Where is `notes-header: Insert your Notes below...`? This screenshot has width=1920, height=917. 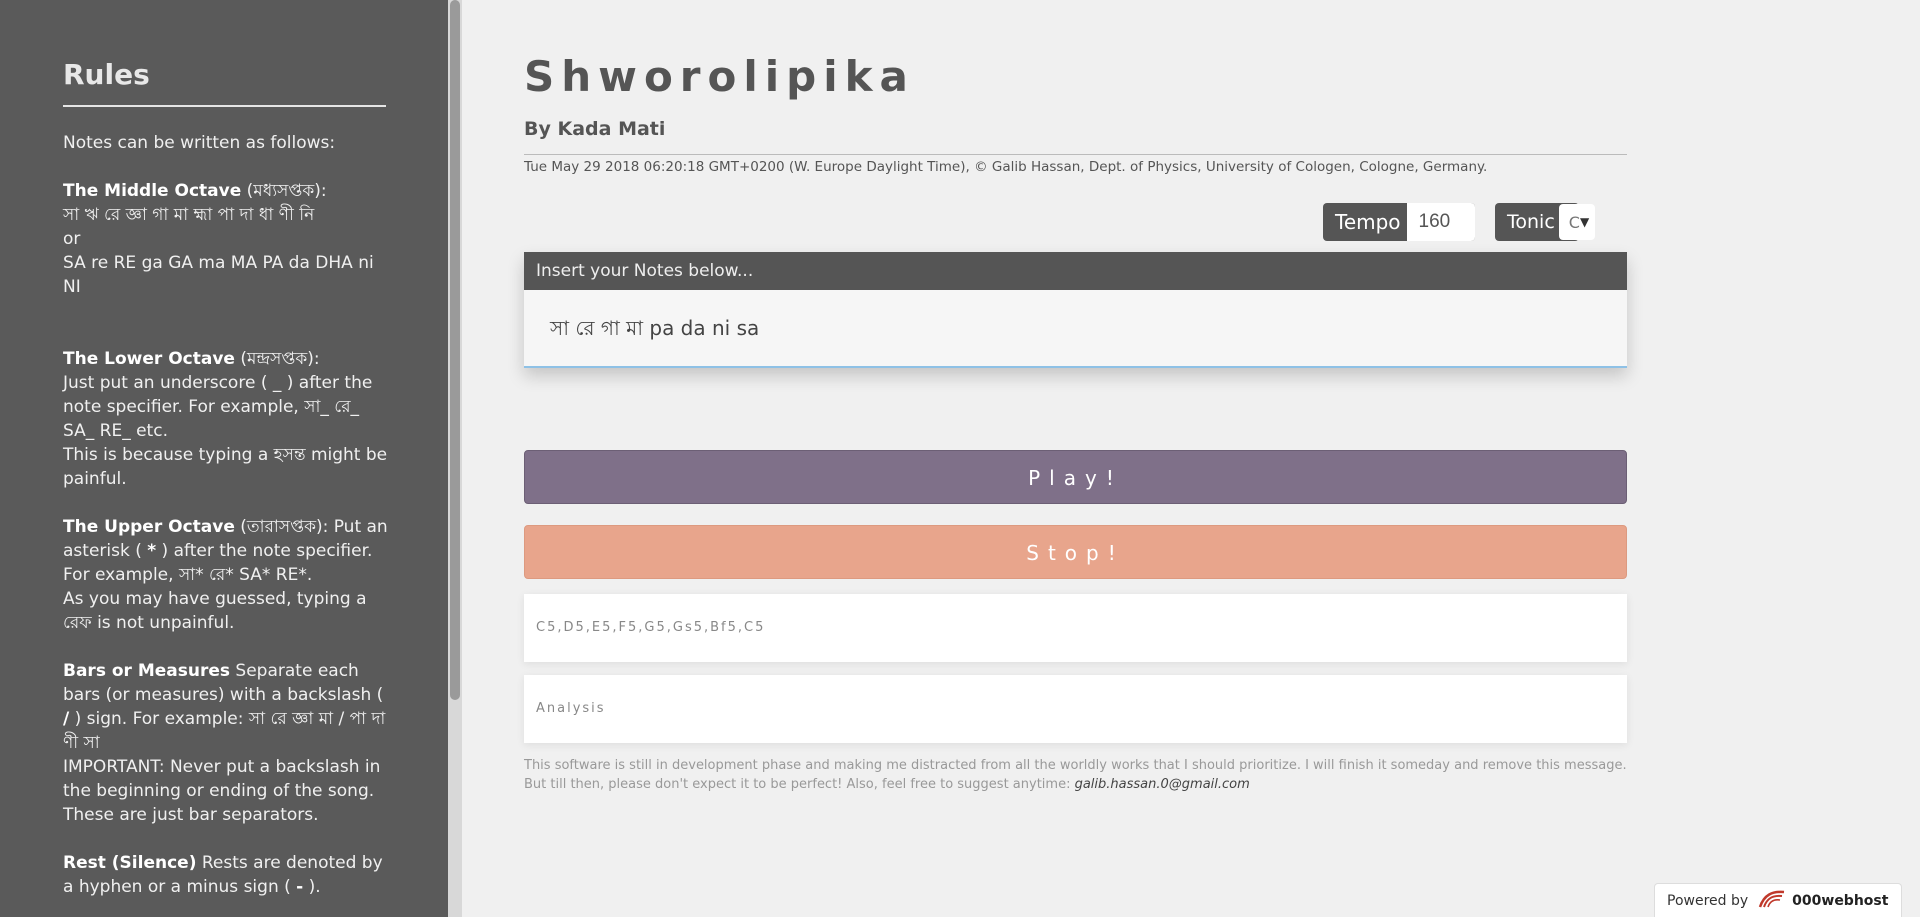 notes-header: Insert your Notes below... is located at coordinates (1075, 271).